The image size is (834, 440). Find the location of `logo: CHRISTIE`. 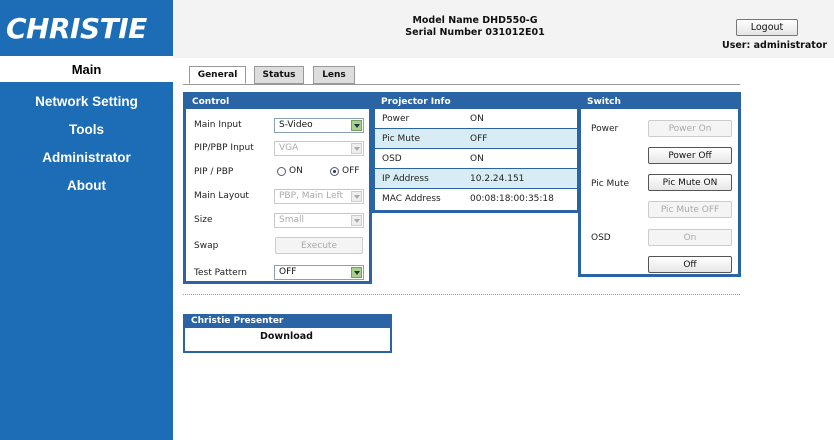

logo: CHRISTIE is located at coordinates (86, 28).